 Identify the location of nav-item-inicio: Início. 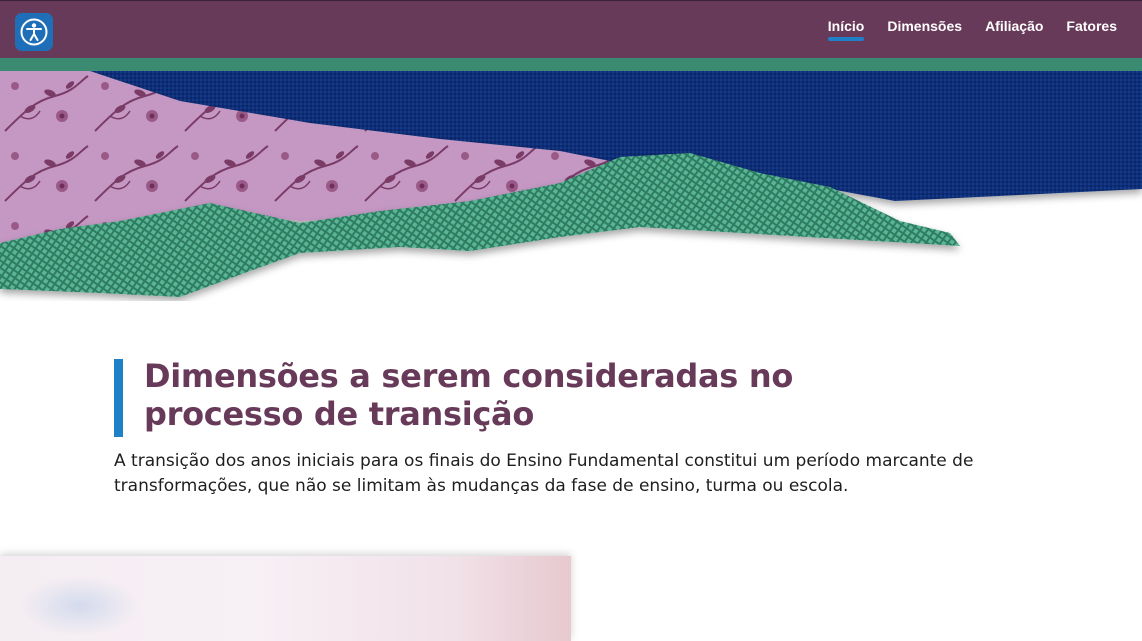
(845, 21).